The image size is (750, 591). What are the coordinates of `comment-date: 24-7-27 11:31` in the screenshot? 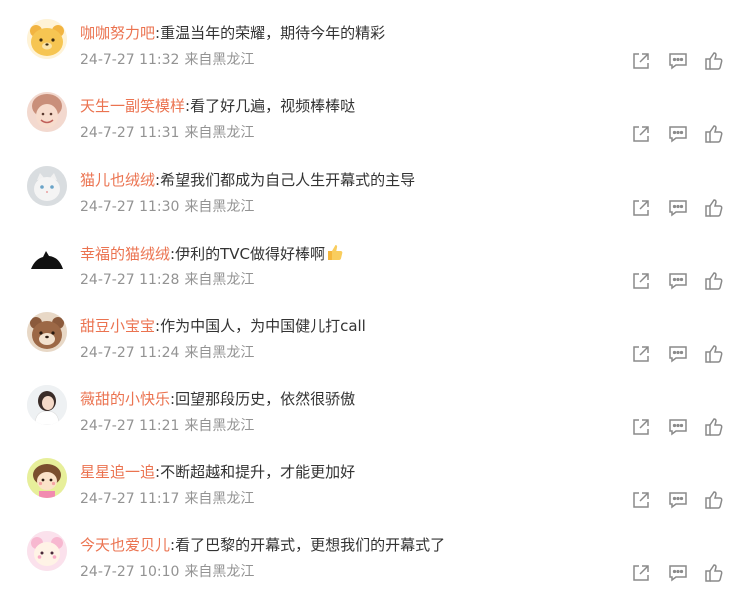 It's located at (130, 133).